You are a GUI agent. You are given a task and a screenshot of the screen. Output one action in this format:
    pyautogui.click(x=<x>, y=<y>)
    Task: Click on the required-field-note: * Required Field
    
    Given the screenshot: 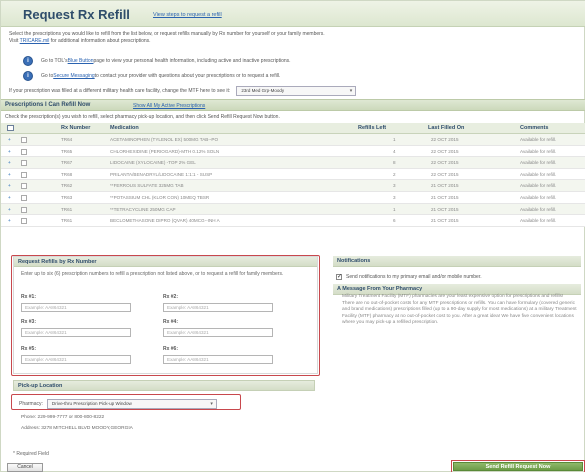 What is the action you would take?
    pyautogui.click(x=31, y=454)
    